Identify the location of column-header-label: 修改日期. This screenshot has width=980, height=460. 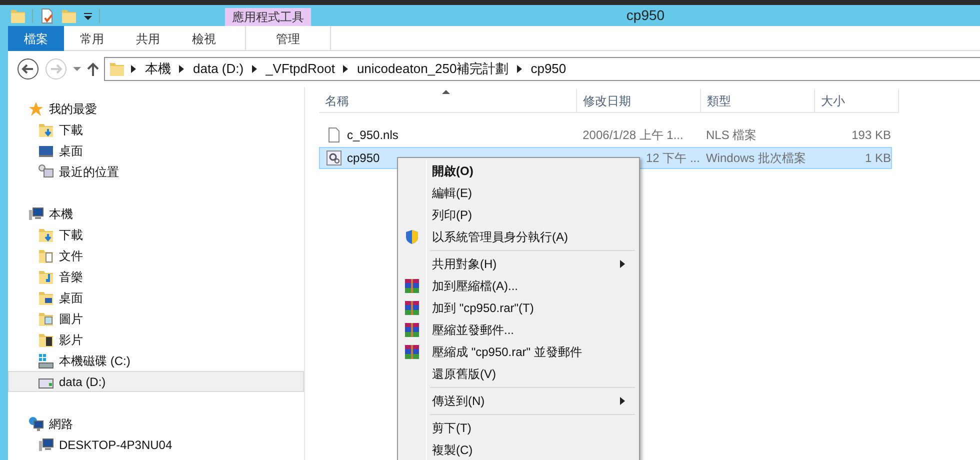
(607, 101).